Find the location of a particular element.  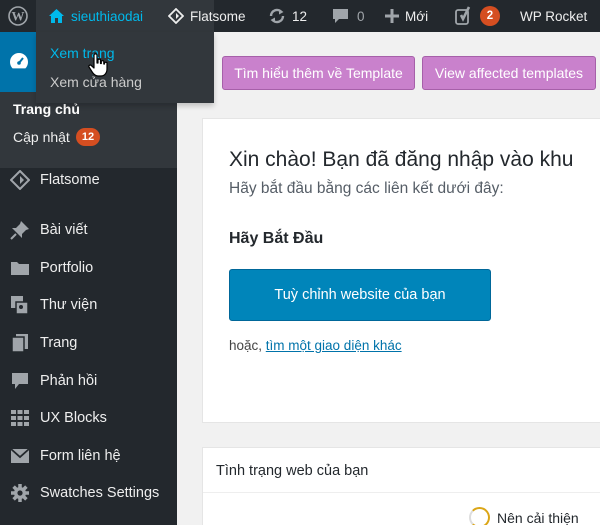

sidebar-item-media: Thư viện is located at coordinates (88, 305).